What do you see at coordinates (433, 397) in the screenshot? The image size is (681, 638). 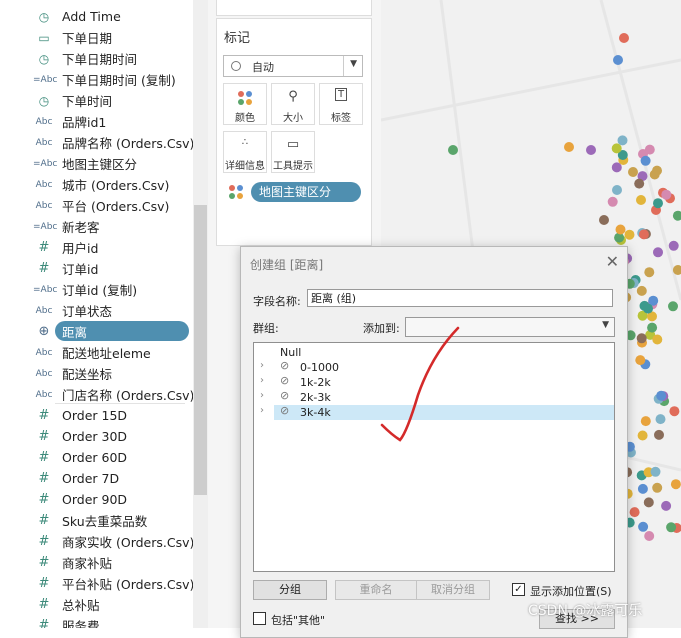 I see `group-tree-node: › ⊘ 2k-3k` at bounding box center [433, 397].